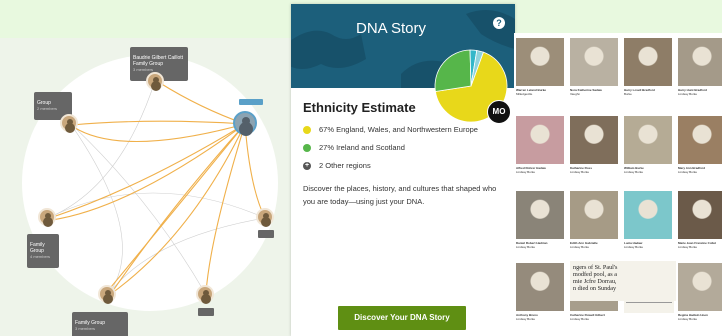 This screenshot has height=336, width=722. I want to click on photo-caption: Regina Hadwin Hoen Lindsay Burke, so click(700, 317).